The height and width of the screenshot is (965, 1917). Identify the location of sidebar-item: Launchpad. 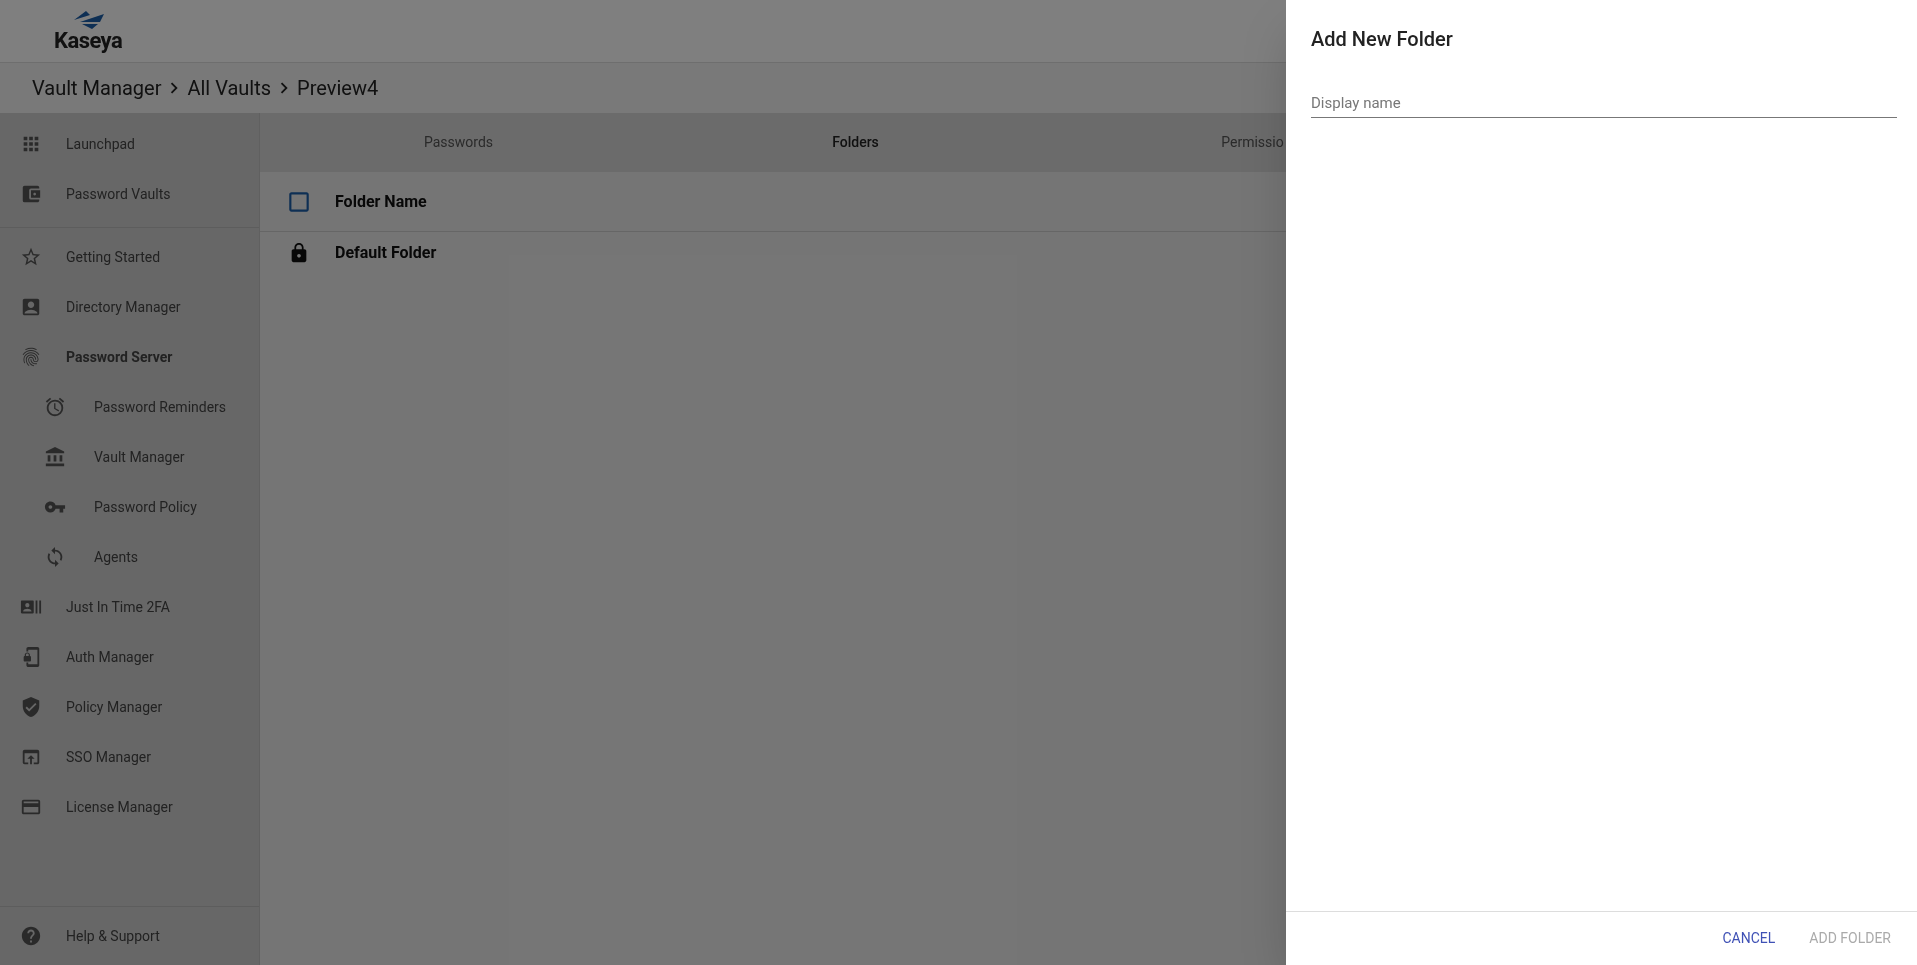
(129, 144).